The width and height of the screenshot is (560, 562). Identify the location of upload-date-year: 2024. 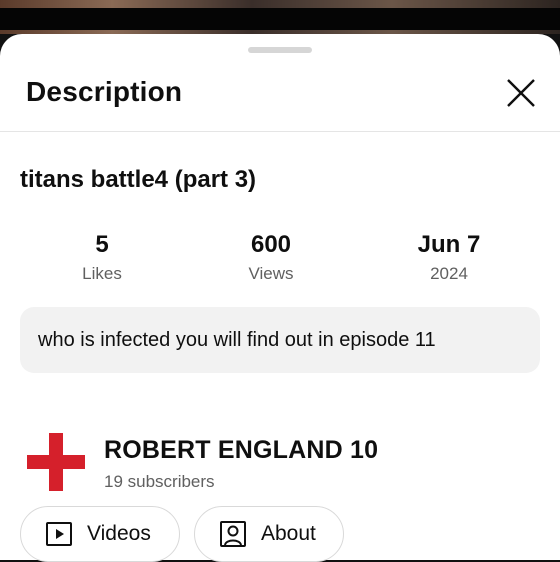
(449, 273).